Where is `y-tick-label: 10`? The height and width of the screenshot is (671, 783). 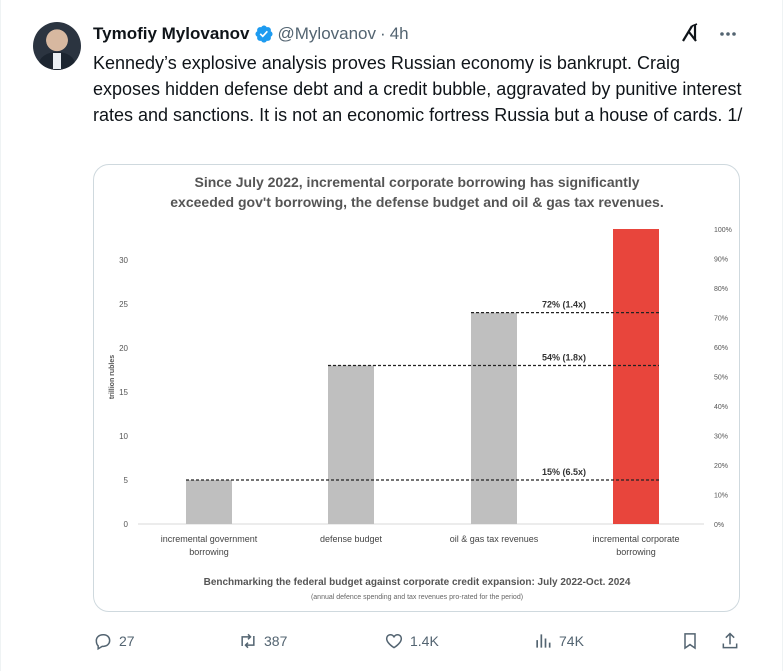
y-tick-label: 10 is located at coordinates (123, 436).